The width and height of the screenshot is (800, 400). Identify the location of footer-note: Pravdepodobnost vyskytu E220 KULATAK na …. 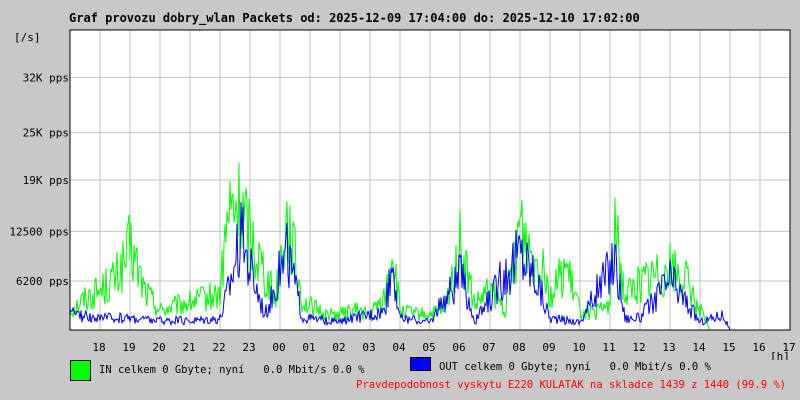
(571, 385).